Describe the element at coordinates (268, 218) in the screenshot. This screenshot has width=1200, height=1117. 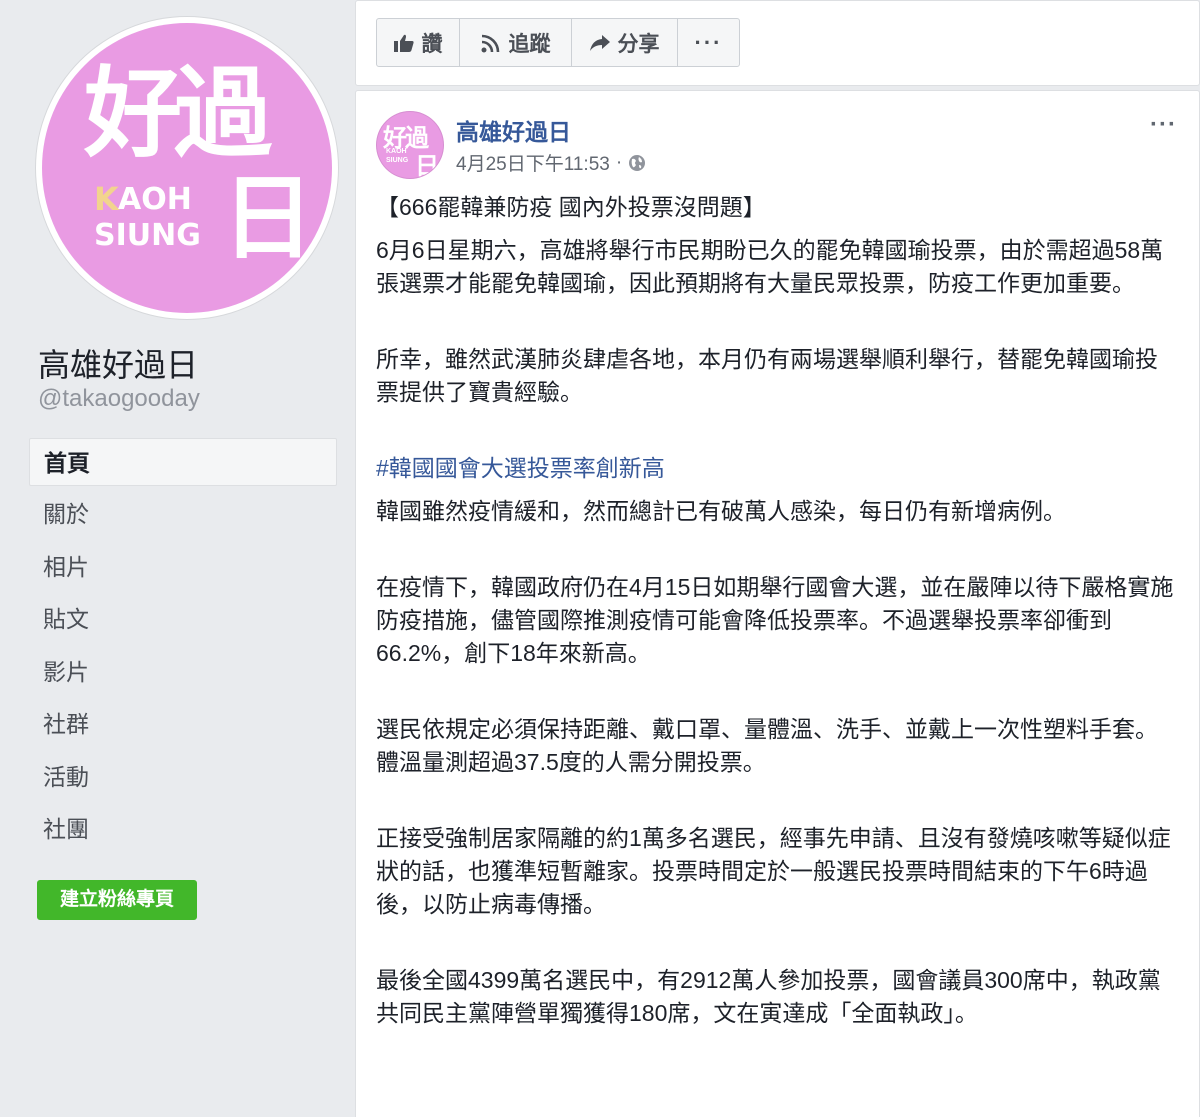
I see `logo-text-bottom: 日` at that location.